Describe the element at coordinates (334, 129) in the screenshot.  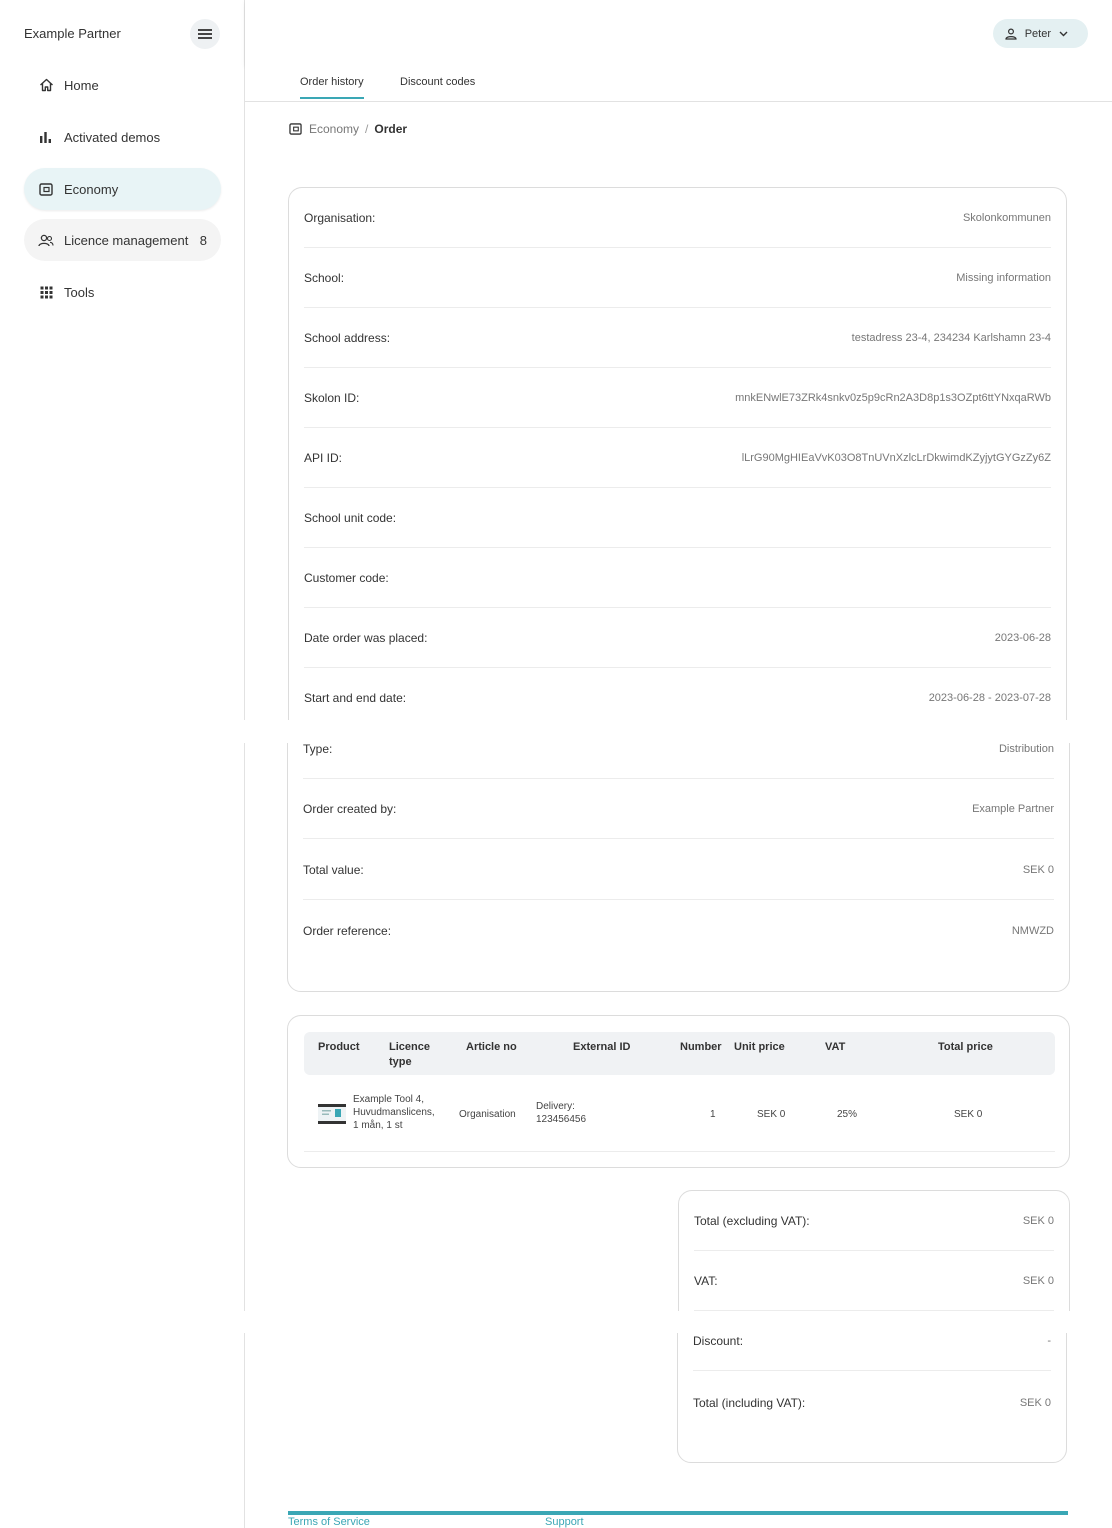
I see `breadcrumb-parent: Economy` at that location.